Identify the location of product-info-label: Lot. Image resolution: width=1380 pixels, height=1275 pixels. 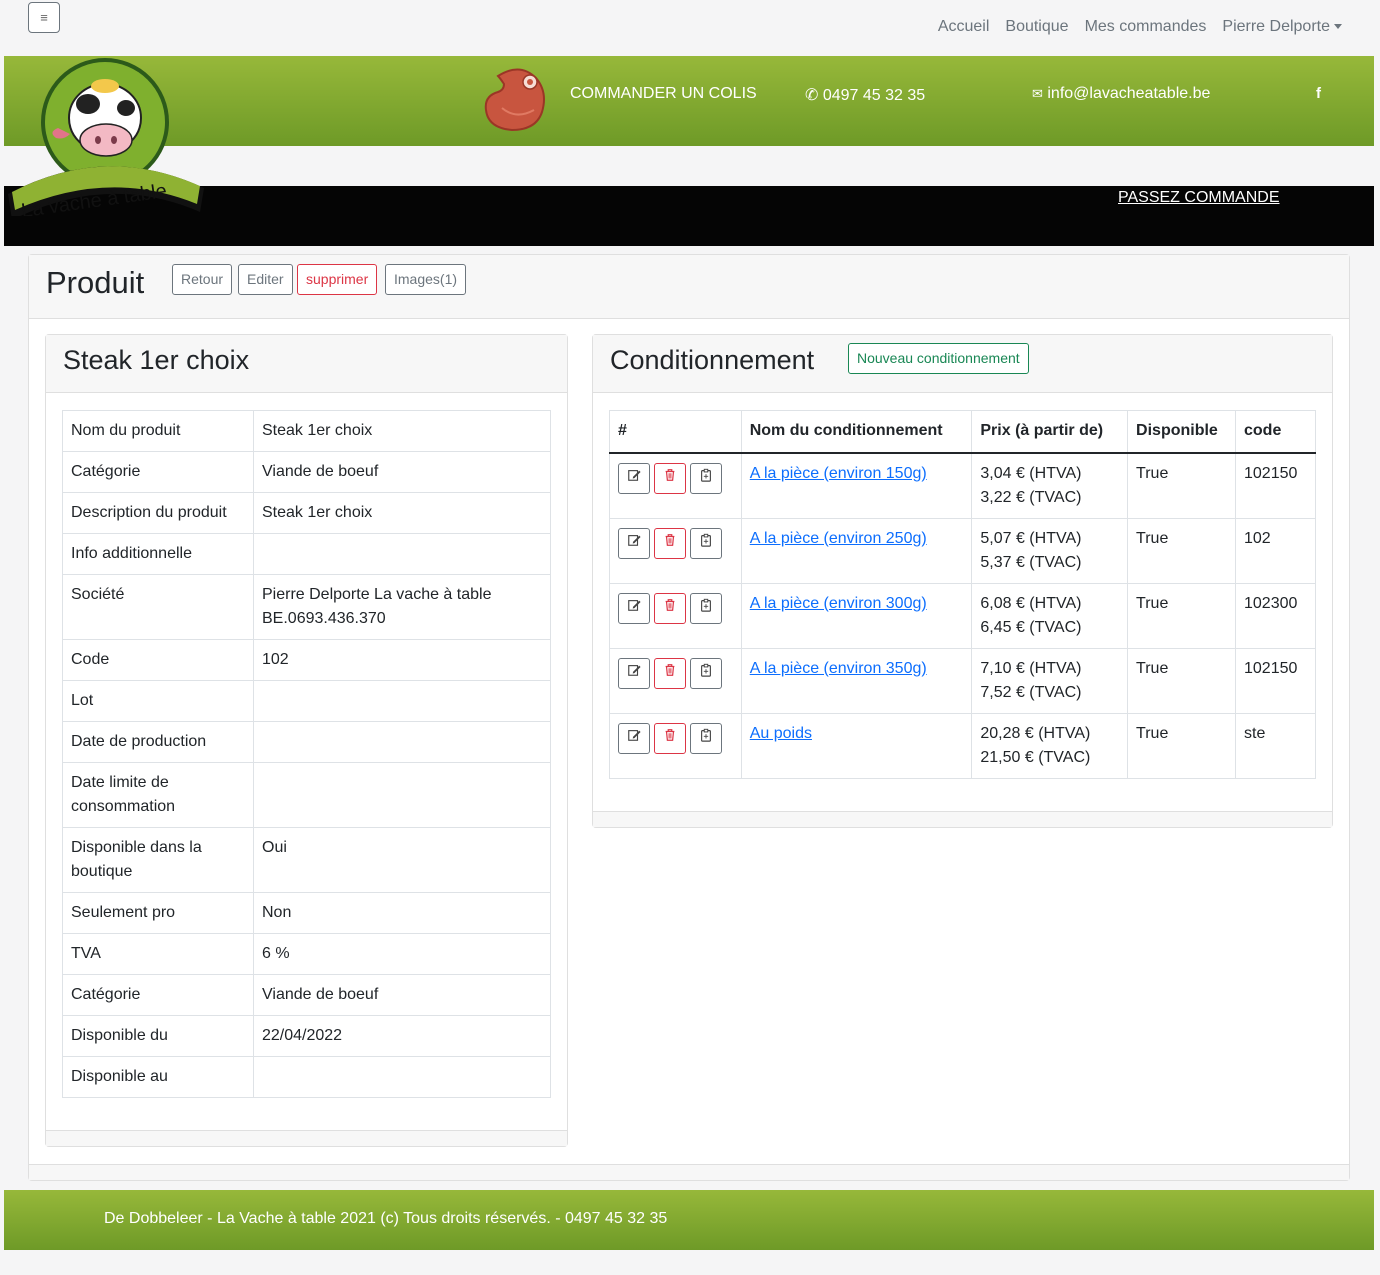
(158, 701).